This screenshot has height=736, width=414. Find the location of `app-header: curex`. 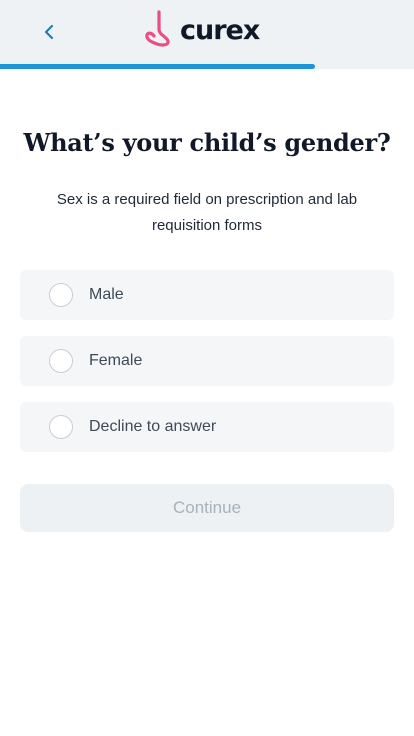

app-header: curex is located at coordinates (207, 34).